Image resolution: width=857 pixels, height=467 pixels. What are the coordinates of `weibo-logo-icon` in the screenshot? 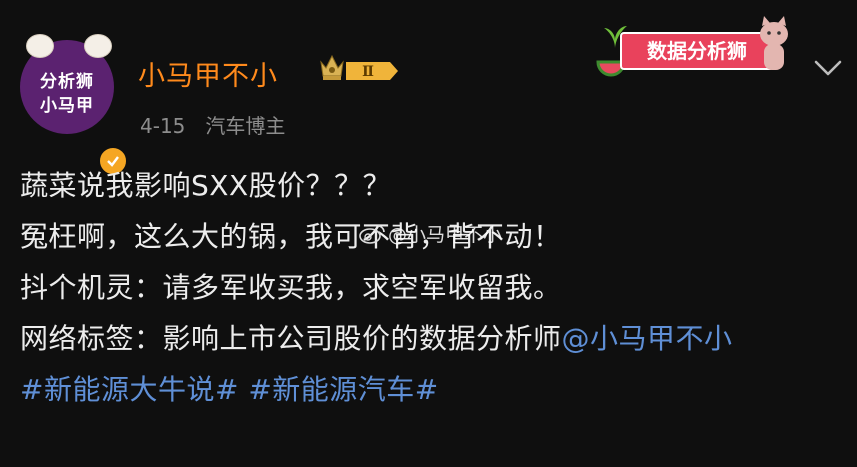 It's located at (372, 234).